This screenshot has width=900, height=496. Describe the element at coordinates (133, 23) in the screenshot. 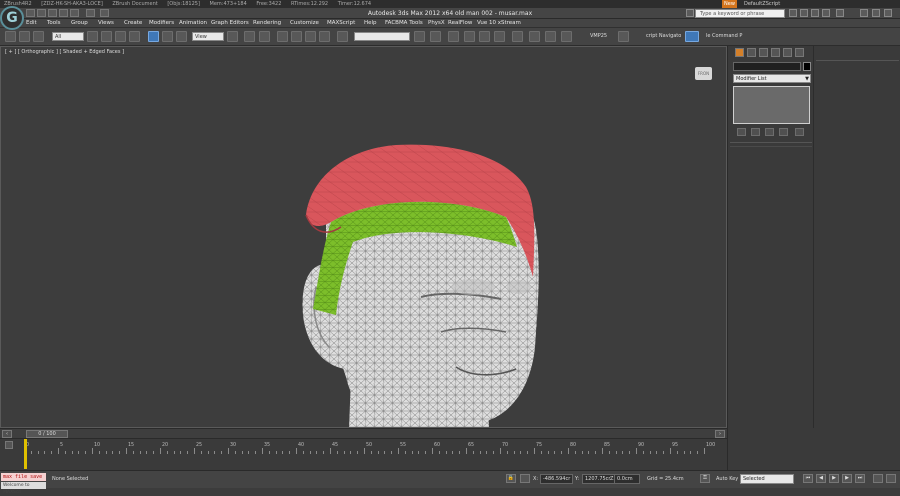

I see `menu-create: Create` at that location.